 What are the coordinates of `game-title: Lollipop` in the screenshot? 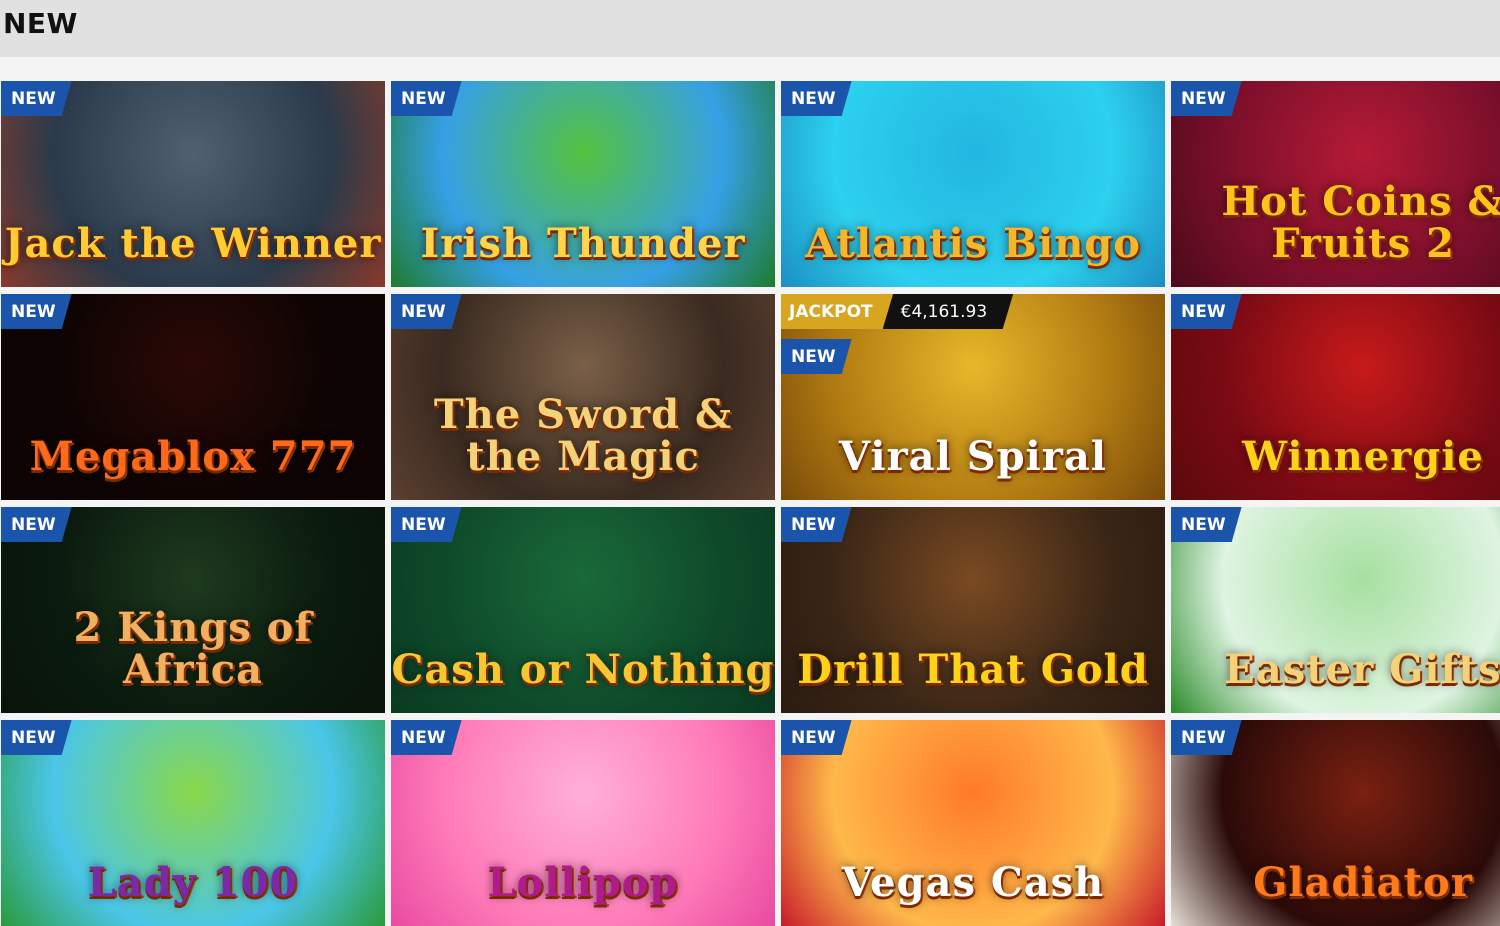 It's located at (583, 882).